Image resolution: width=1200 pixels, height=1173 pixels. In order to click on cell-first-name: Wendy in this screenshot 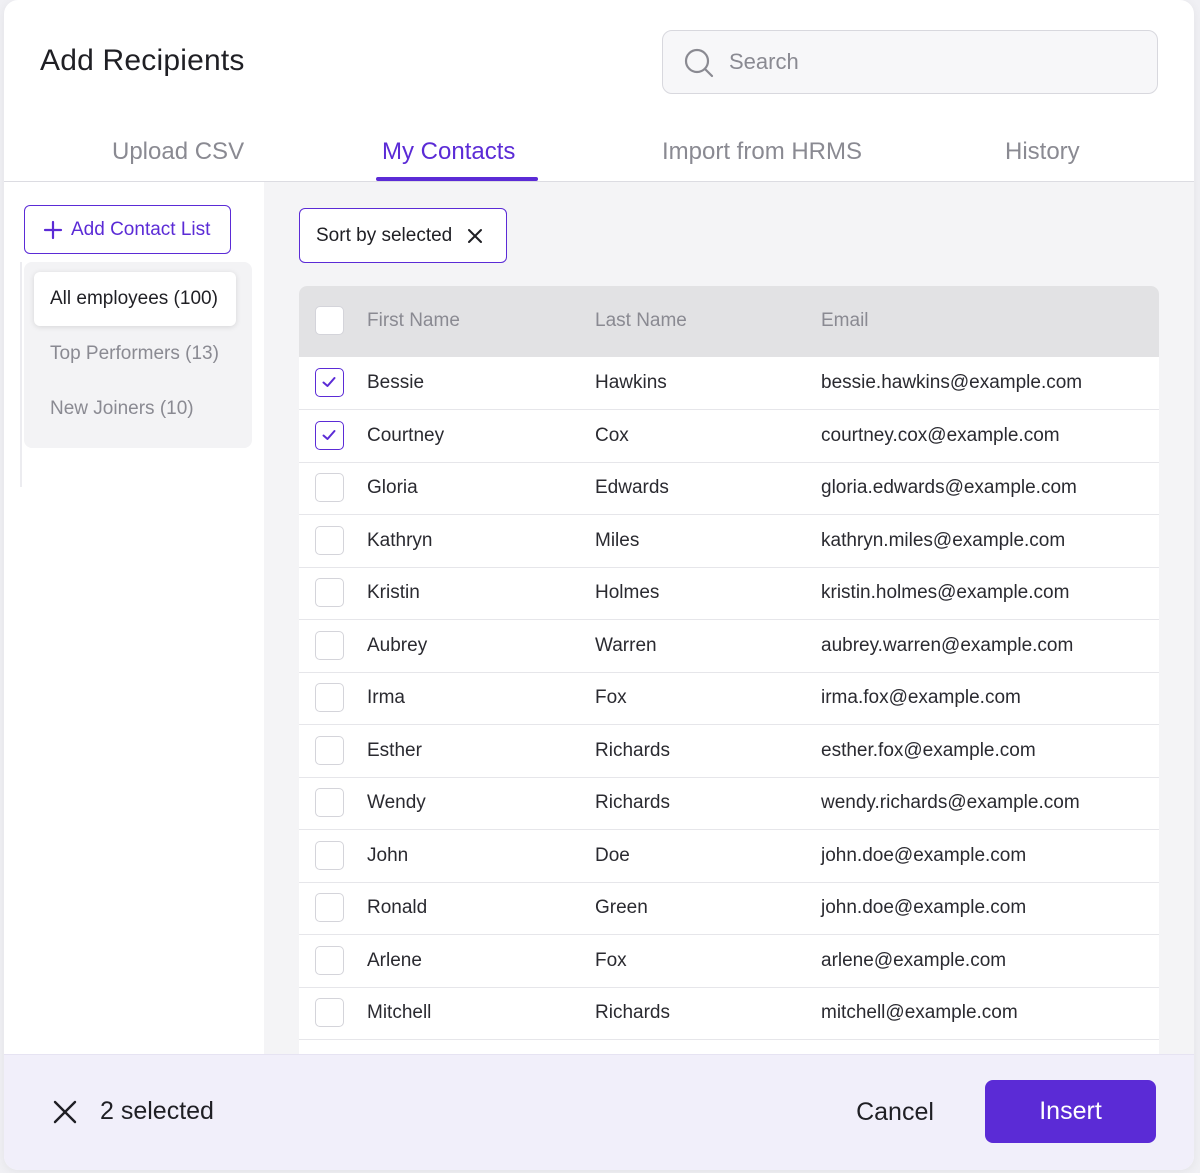, I will do `click(396, 802)`.